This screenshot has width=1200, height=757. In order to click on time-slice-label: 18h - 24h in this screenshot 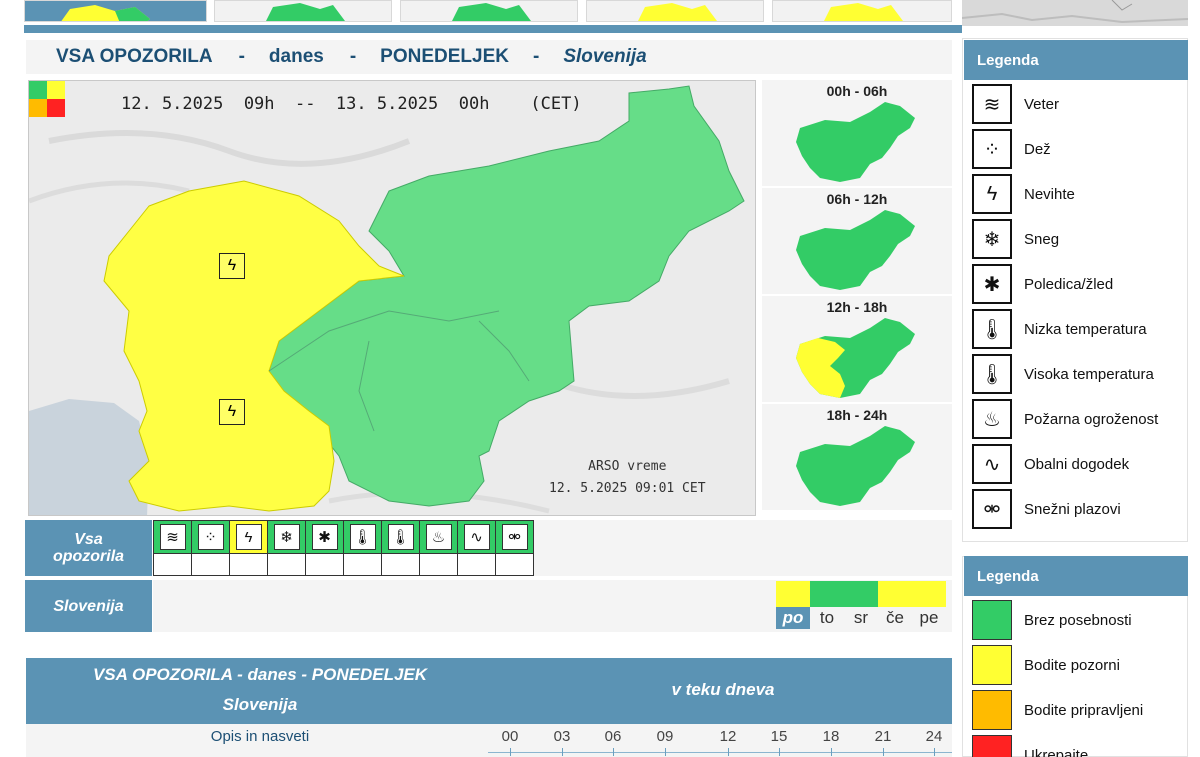, I will do `click(857, 415)`.